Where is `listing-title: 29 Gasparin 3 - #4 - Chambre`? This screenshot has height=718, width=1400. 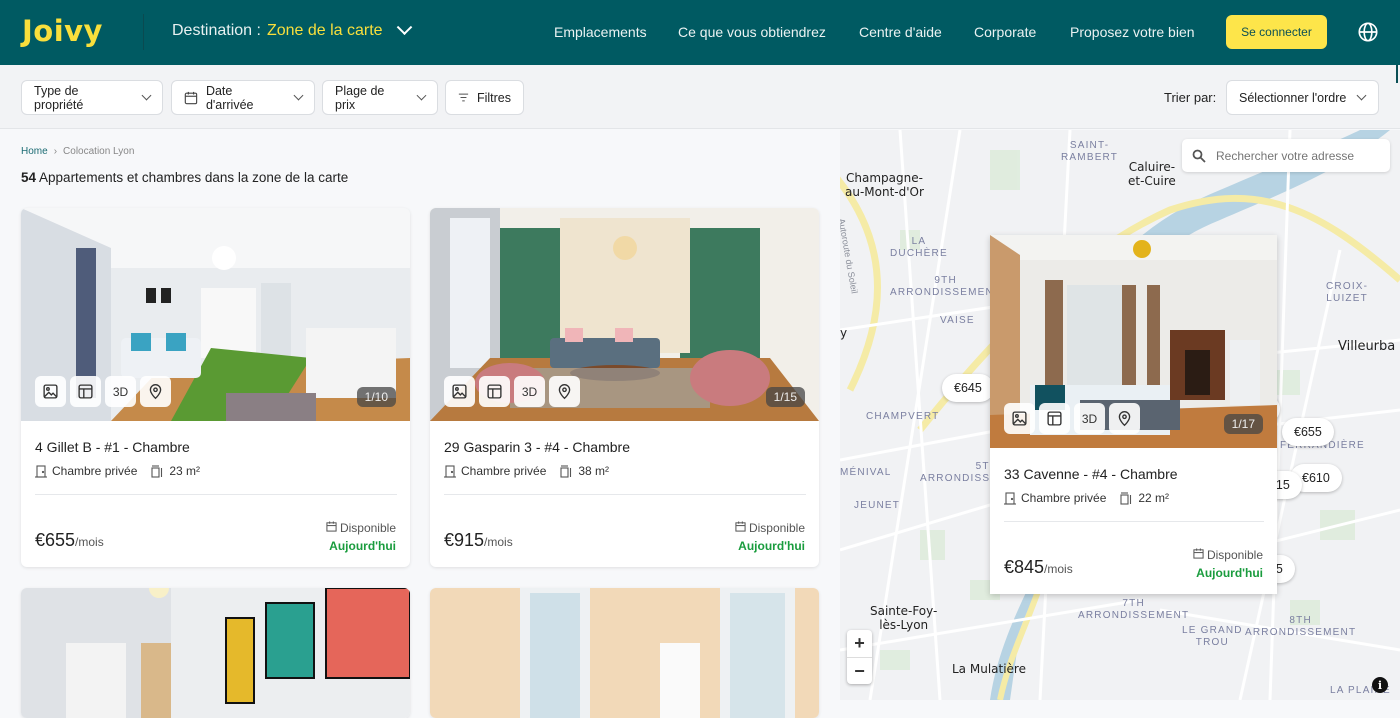 listing-title: 29 Gasparin 3 - #4 - Chambre is located at coordinates (537, 447).